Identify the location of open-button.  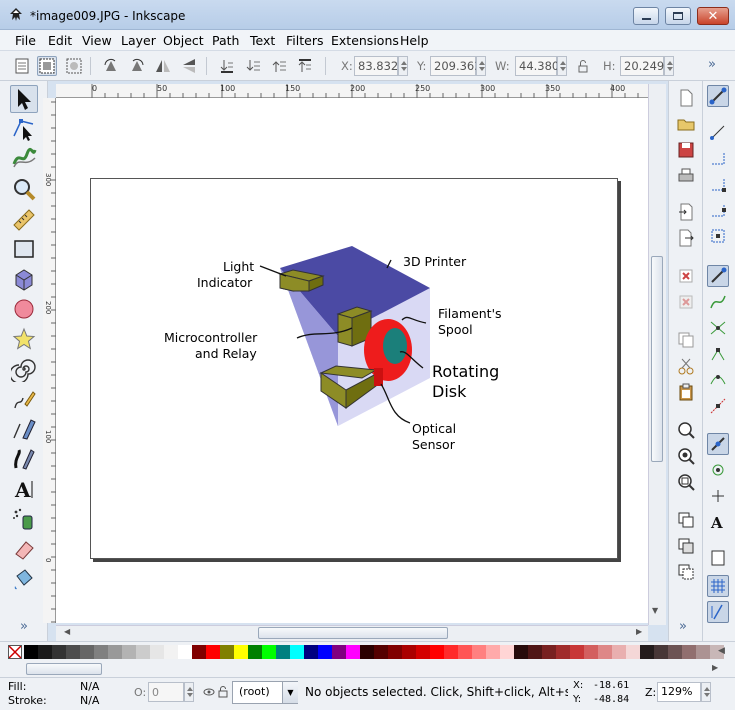
(686, 124).